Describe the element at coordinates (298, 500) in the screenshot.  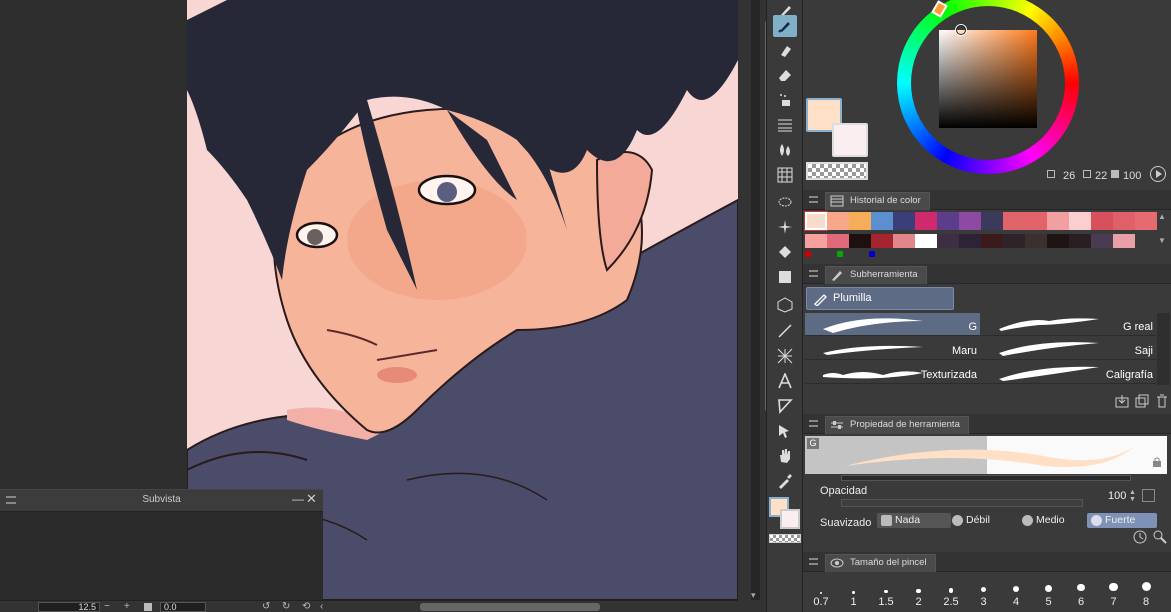
I see `minimize-button: —` at that location.